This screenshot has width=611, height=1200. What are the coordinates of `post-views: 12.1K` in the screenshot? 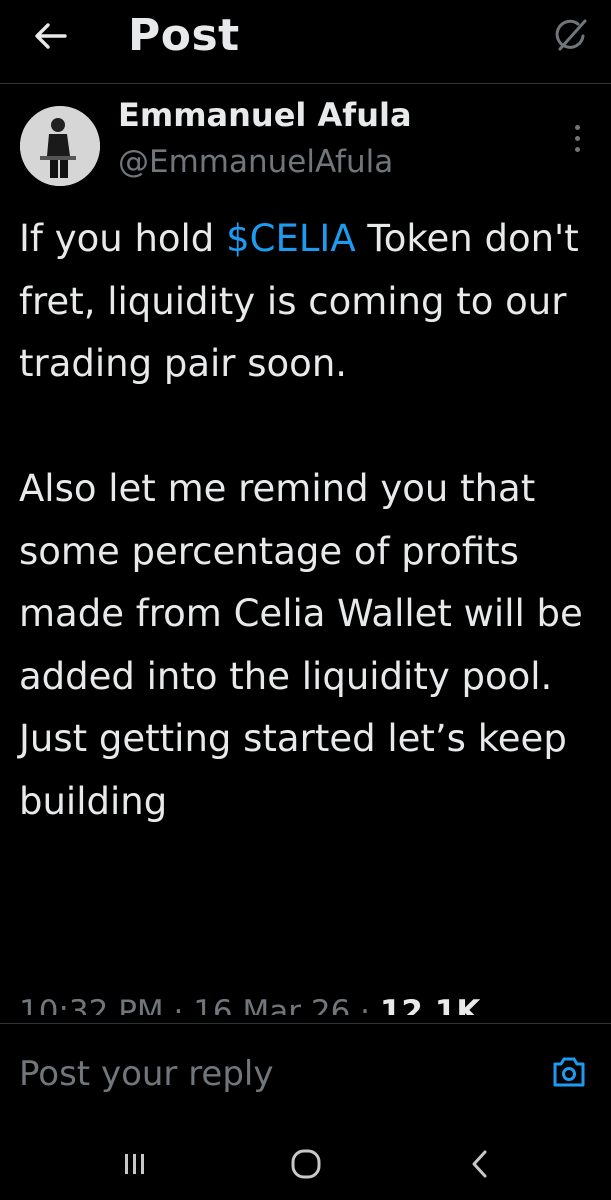 It's located at (430, 1004).